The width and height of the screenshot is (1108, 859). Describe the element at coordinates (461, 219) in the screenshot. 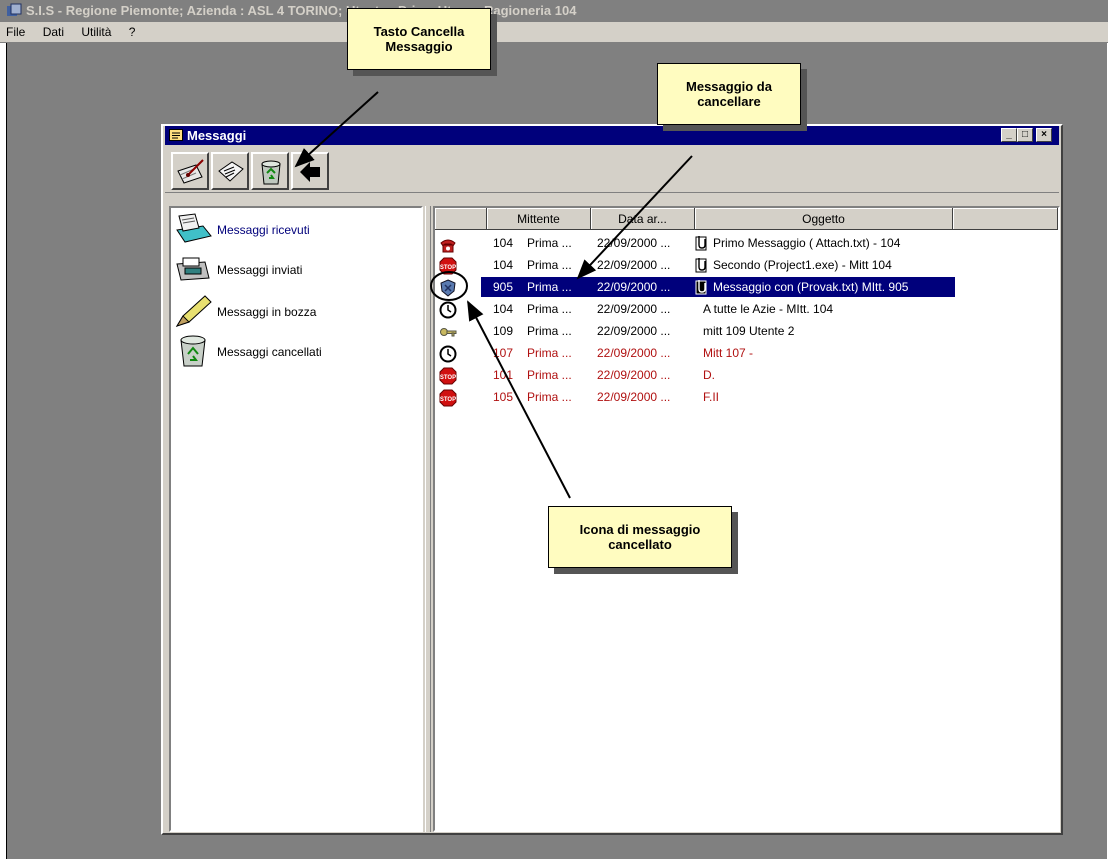

I see `column-header-icon` at that location.